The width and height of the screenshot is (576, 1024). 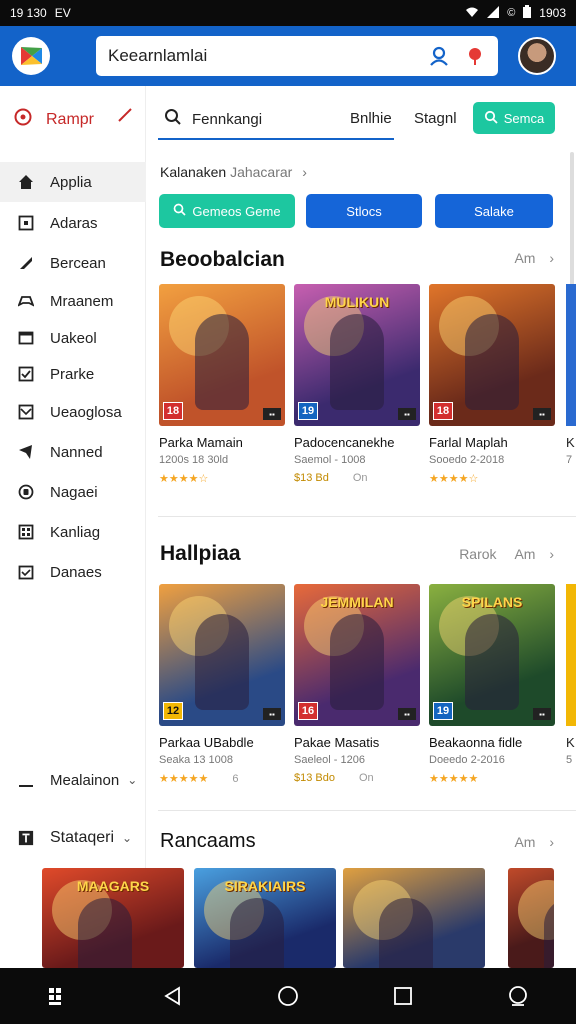 What do you see at coordinates (525, 554) in the screenshot?
I see `more-label: Am` at bounding box center [525, 554].